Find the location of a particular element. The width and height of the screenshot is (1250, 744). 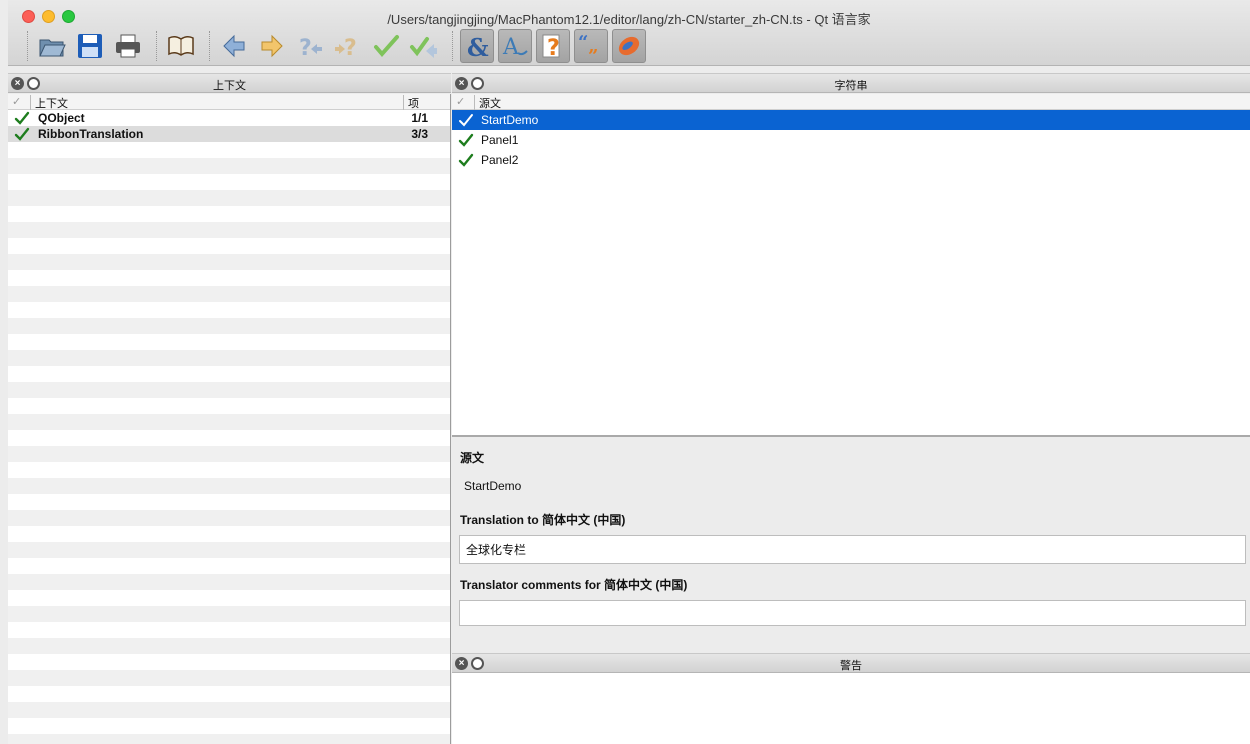

quotes-toggle: “” is located at coordinates (591, 46).